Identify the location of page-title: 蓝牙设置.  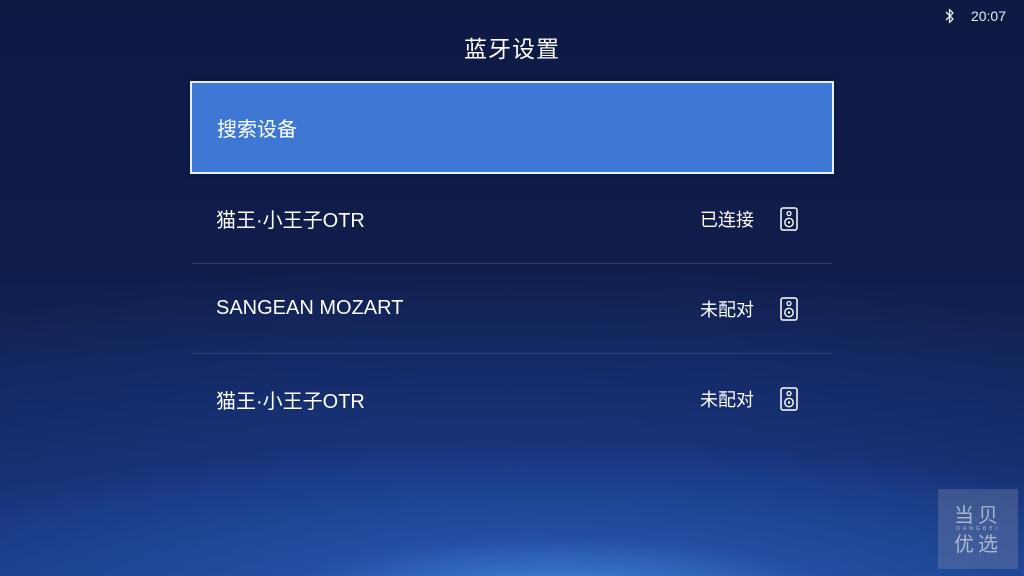
(512, 50).